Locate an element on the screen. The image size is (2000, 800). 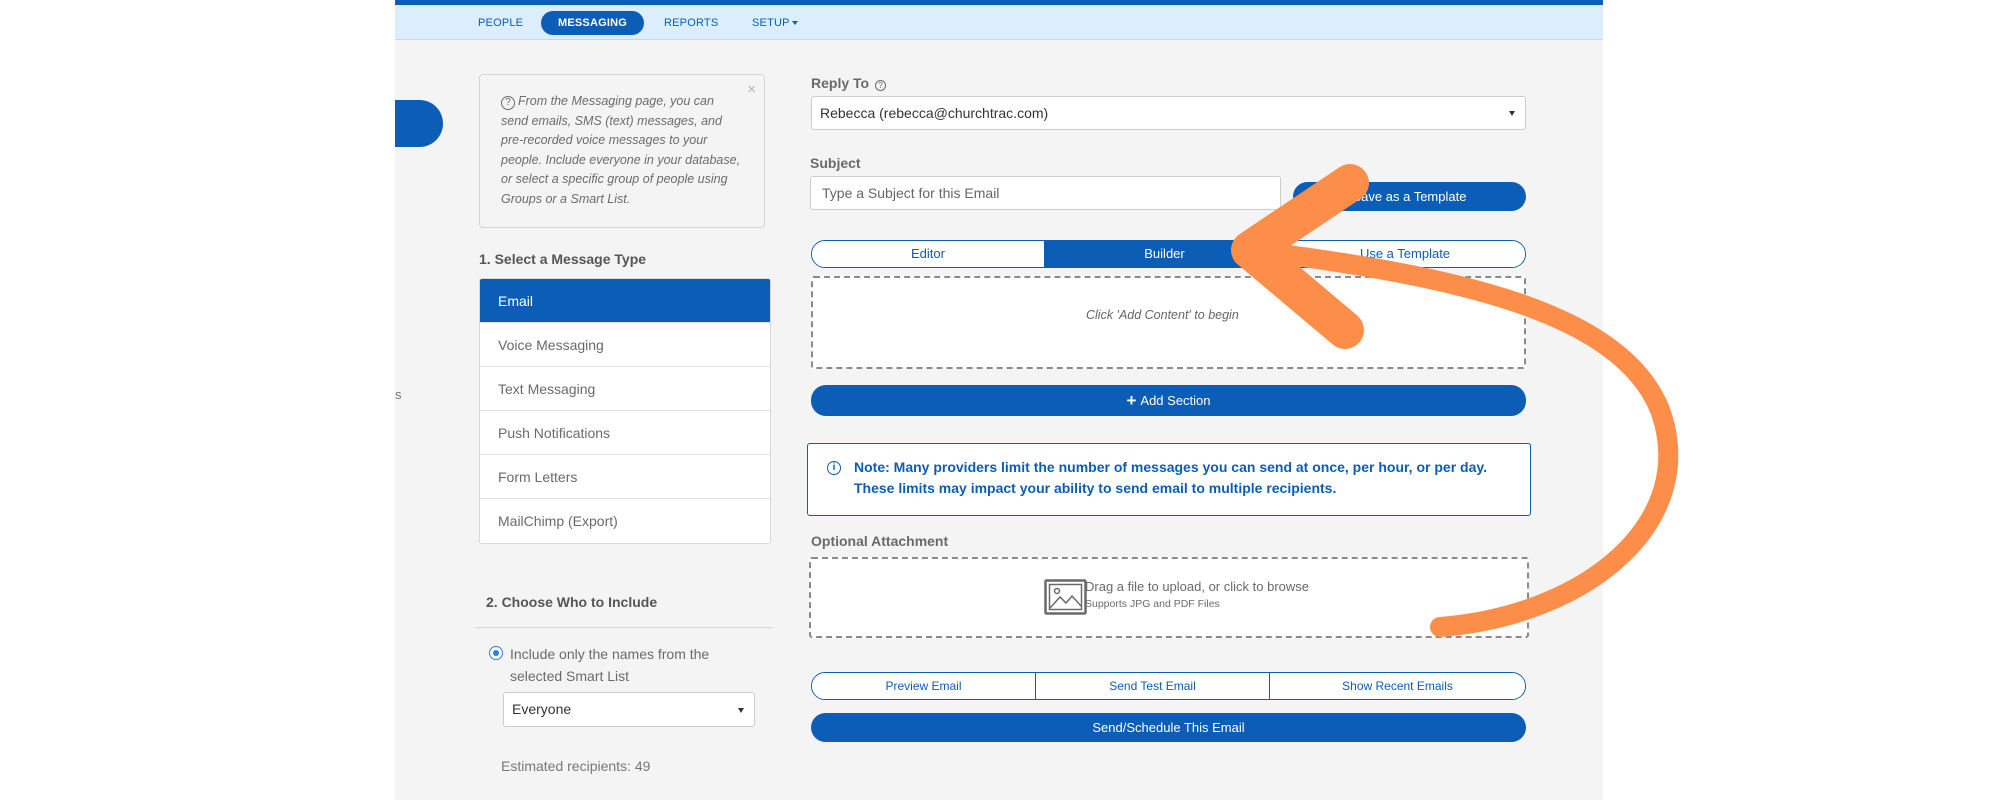
save-template-button: Save as a Template is located at coordinates (1409, 196).